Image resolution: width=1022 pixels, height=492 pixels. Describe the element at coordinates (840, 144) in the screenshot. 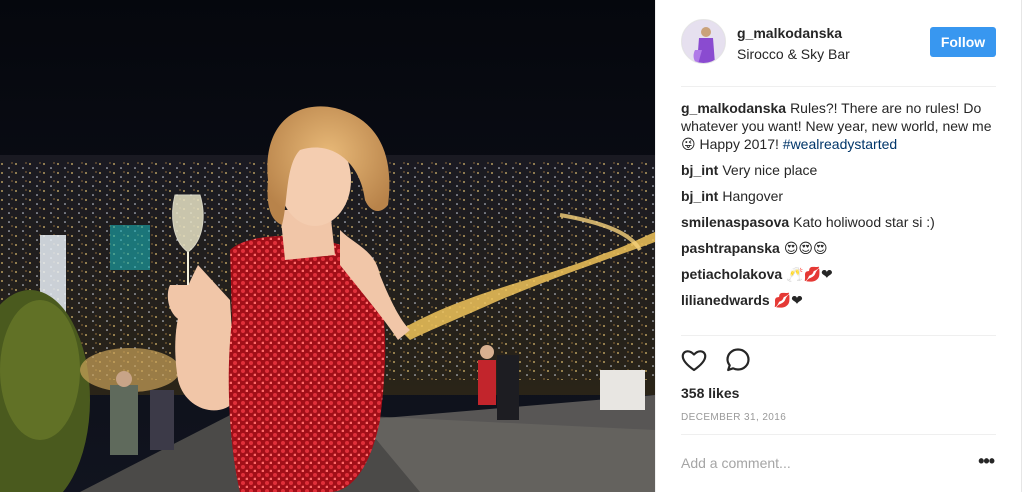

I see `caption-hashtag: #wealreadystarted` at that location.